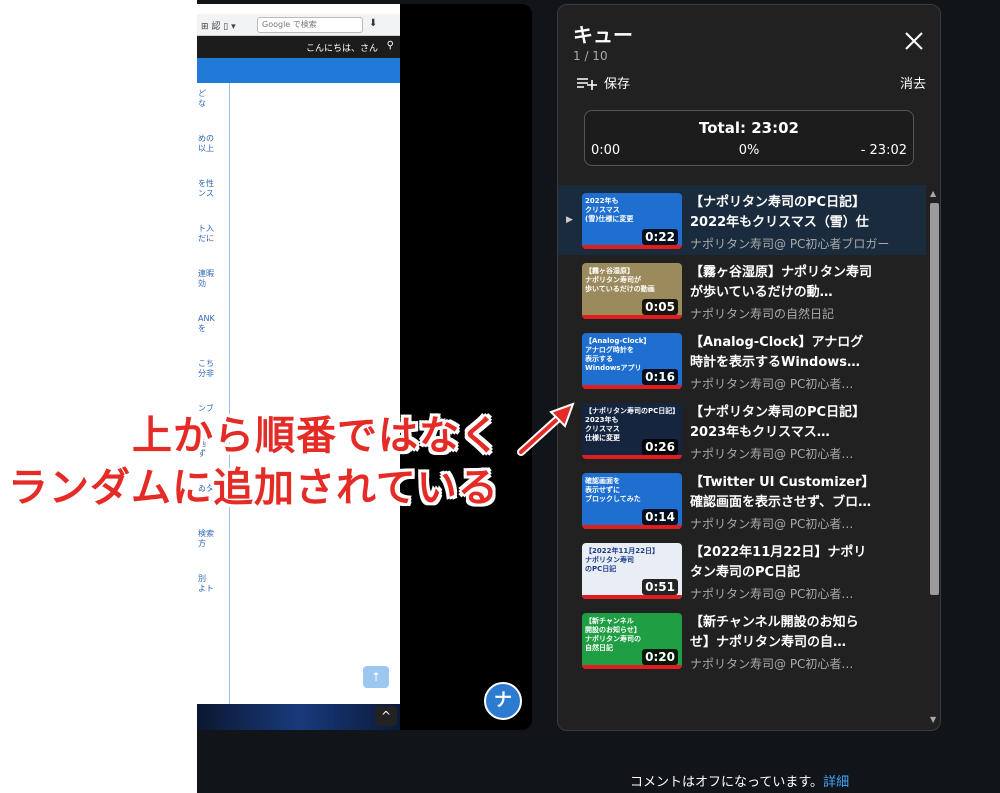 The width and height of the screenshot is (1000, 793). Describe the element at coordinates (546, 429) in the screenshot. I see `annotation-arrow-icon` at that location.